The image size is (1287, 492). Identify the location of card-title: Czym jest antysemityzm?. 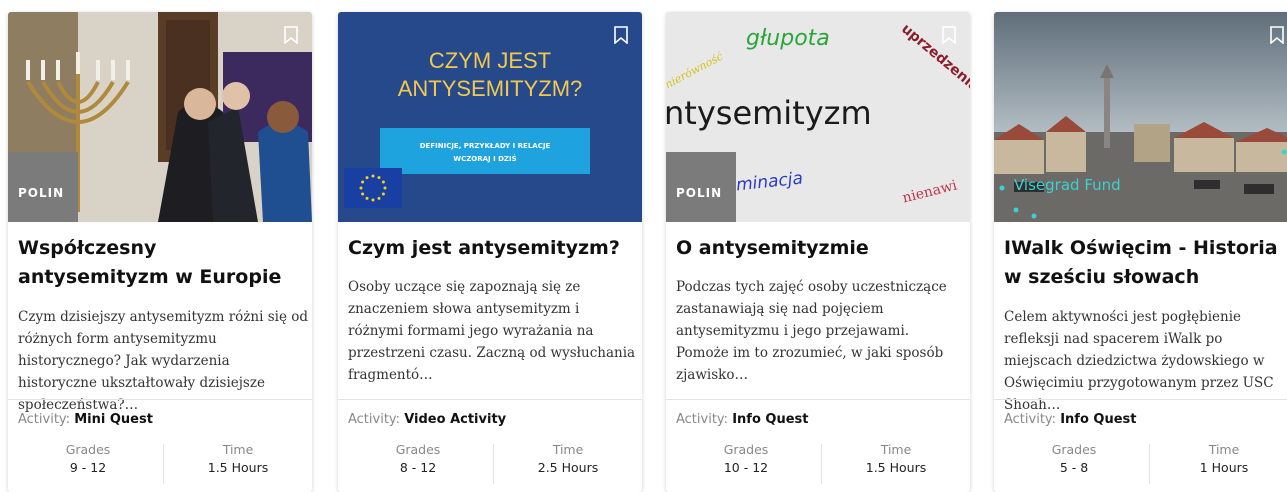
(492, 248).